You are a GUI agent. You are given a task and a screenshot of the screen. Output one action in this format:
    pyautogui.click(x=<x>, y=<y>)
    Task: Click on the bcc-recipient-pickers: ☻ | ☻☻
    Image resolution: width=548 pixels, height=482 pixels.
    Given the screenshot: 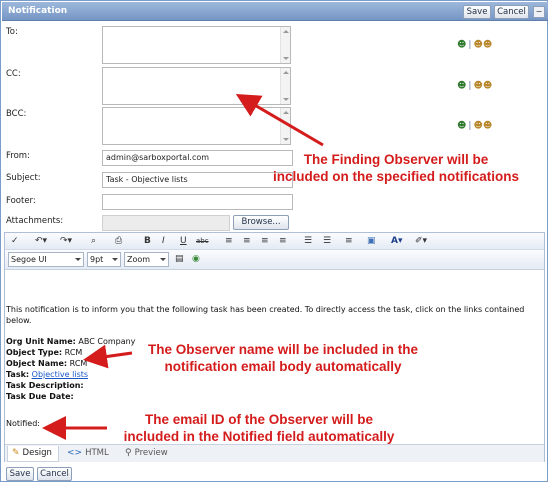 What is the action you would take?
    pyautogui.click(x=475, y=126)
    